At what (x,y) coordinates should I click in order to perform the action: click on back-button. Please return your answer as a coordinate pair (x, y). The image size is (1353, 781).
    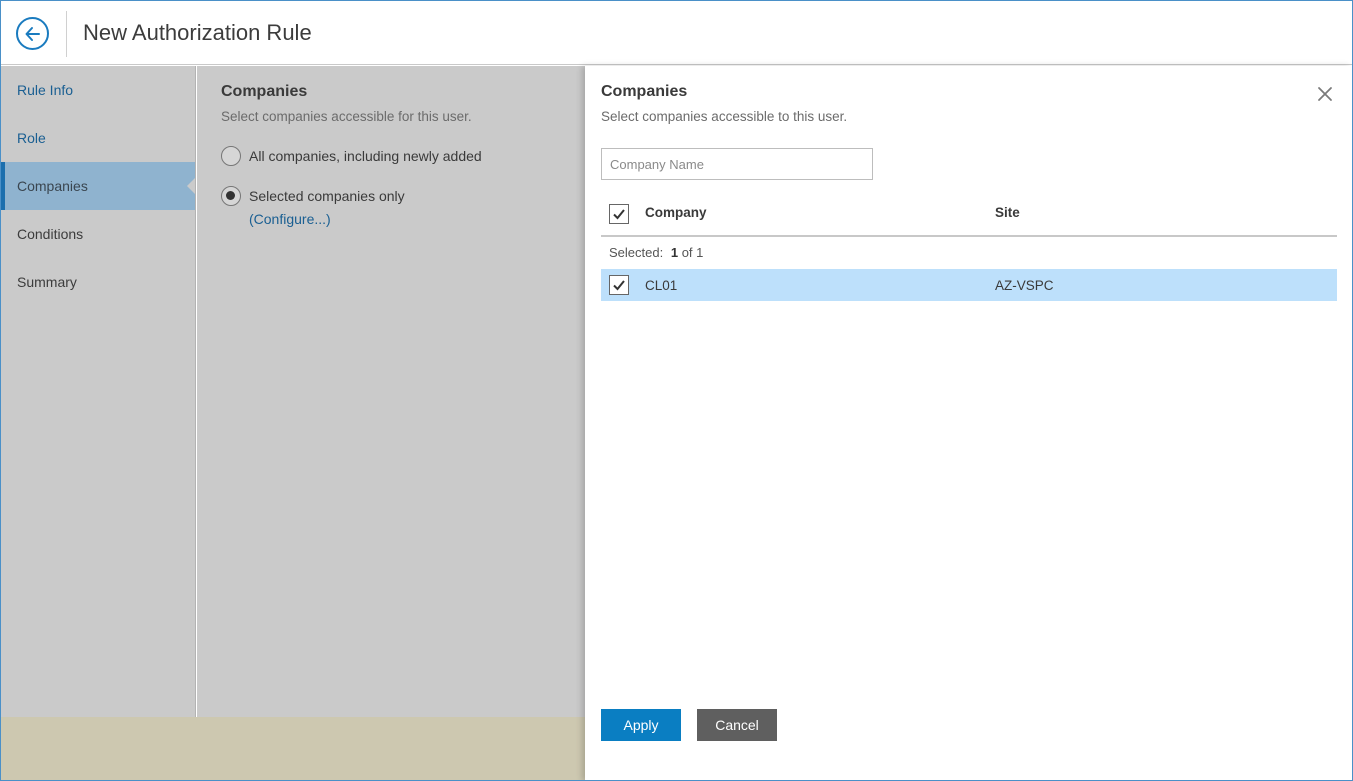
    Looking at the image, I should click on (32, 33).